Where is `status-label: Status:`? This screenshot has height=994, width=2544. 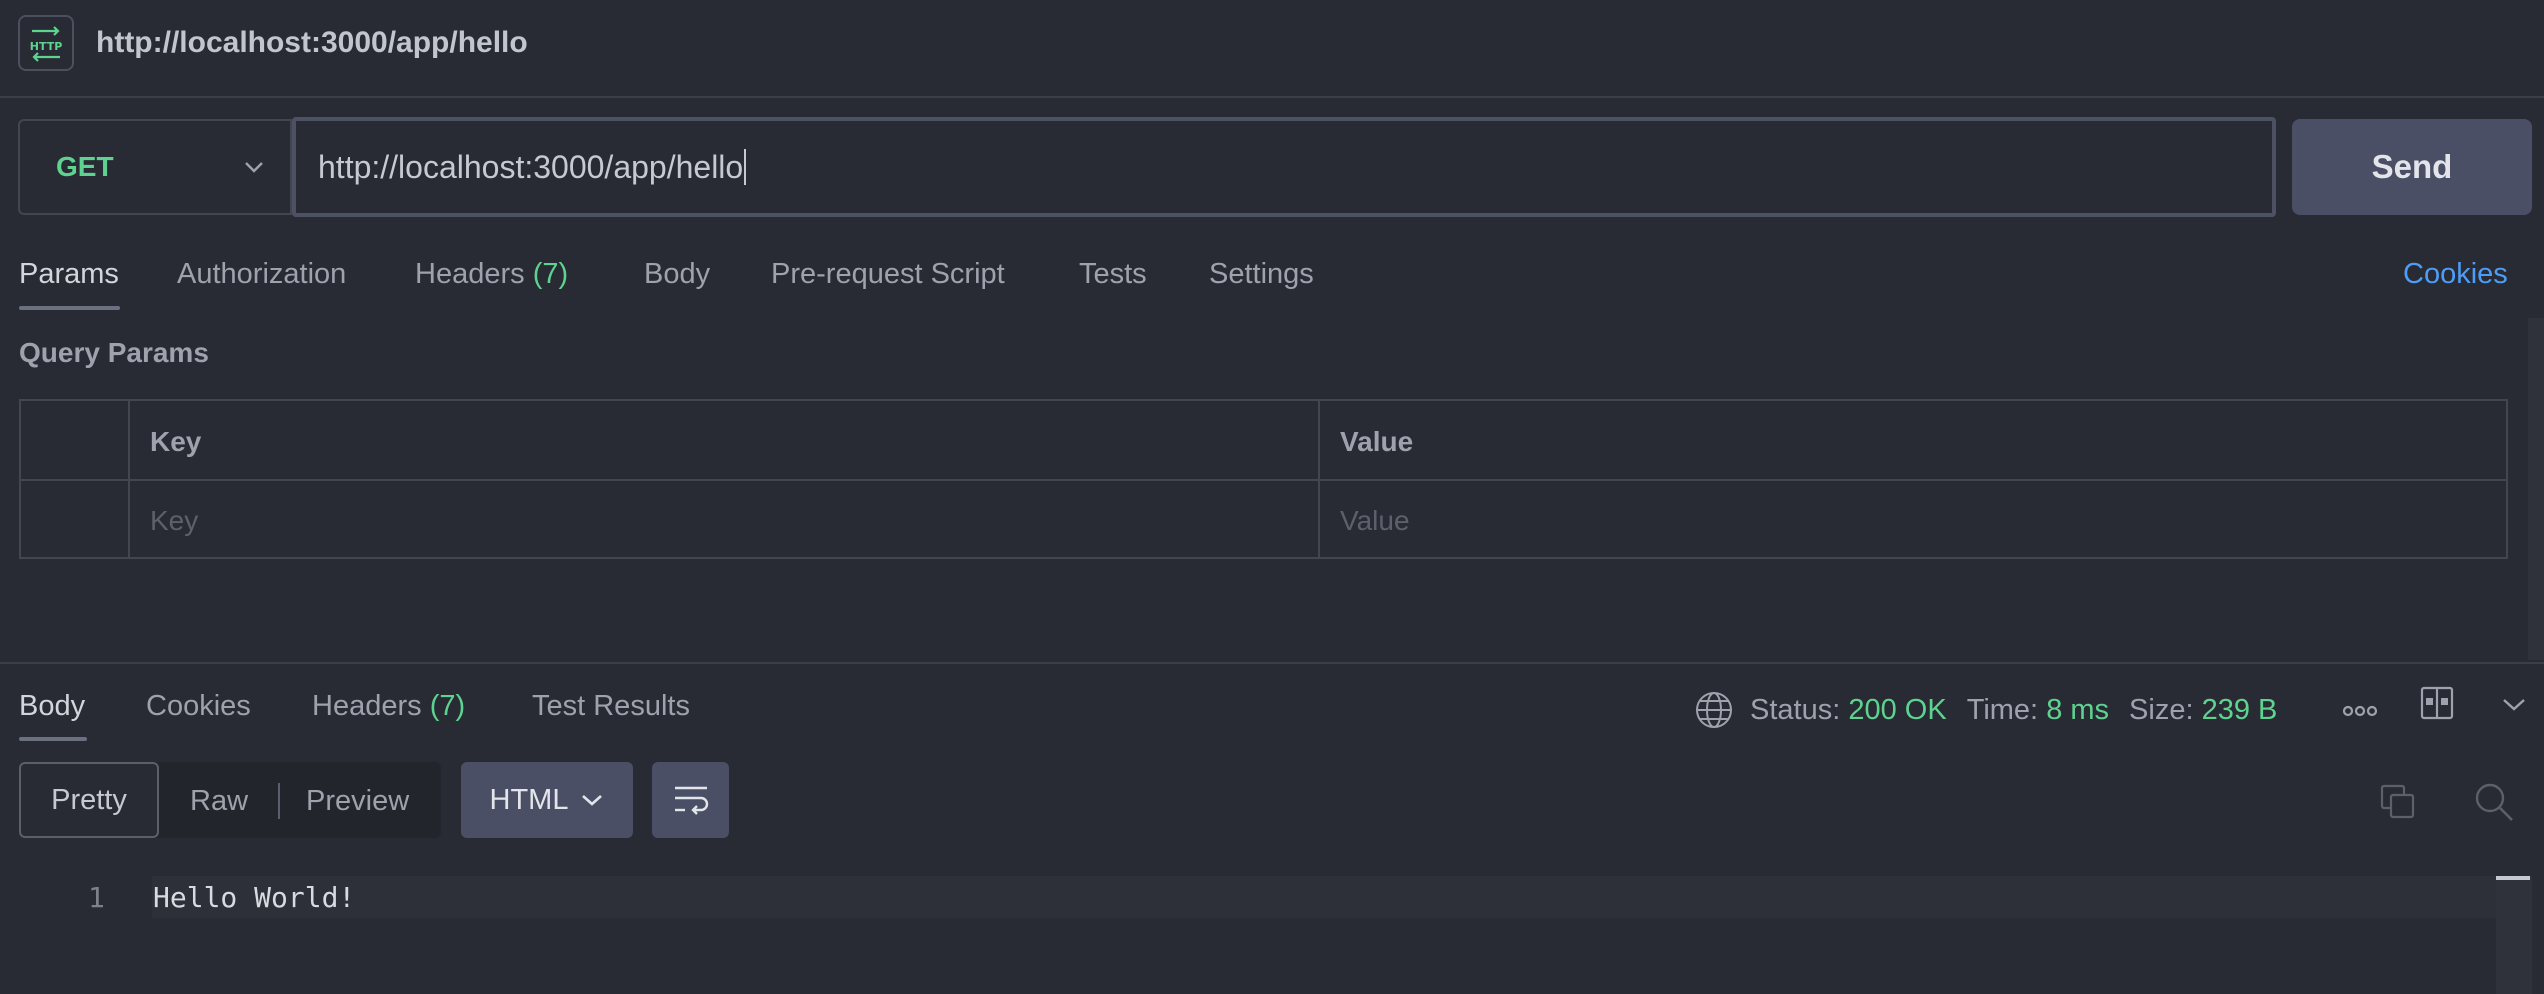
status-label: Status: is located at coordinates (1795, 709).